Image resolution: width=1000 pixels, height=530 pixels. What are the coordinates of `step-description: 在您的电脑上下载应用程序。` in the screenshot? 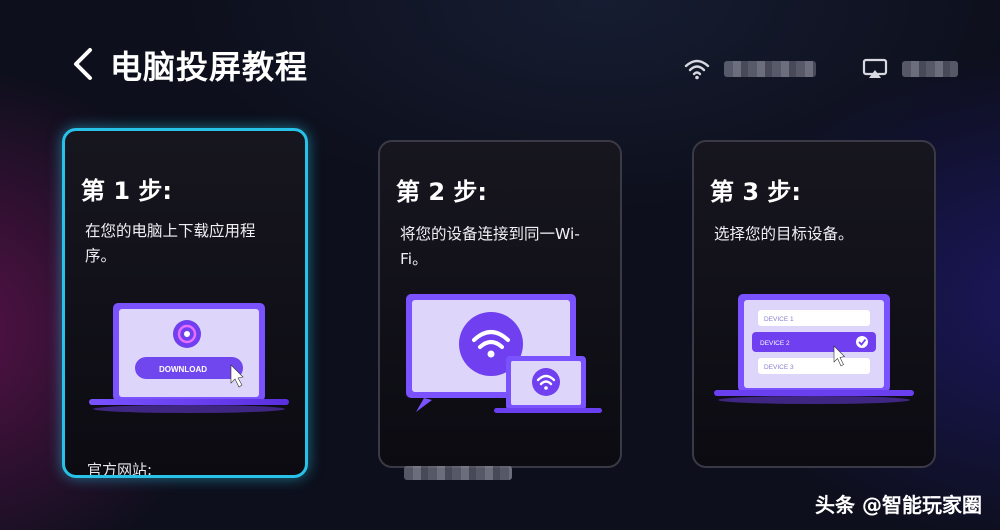 It's located at (170, 243).